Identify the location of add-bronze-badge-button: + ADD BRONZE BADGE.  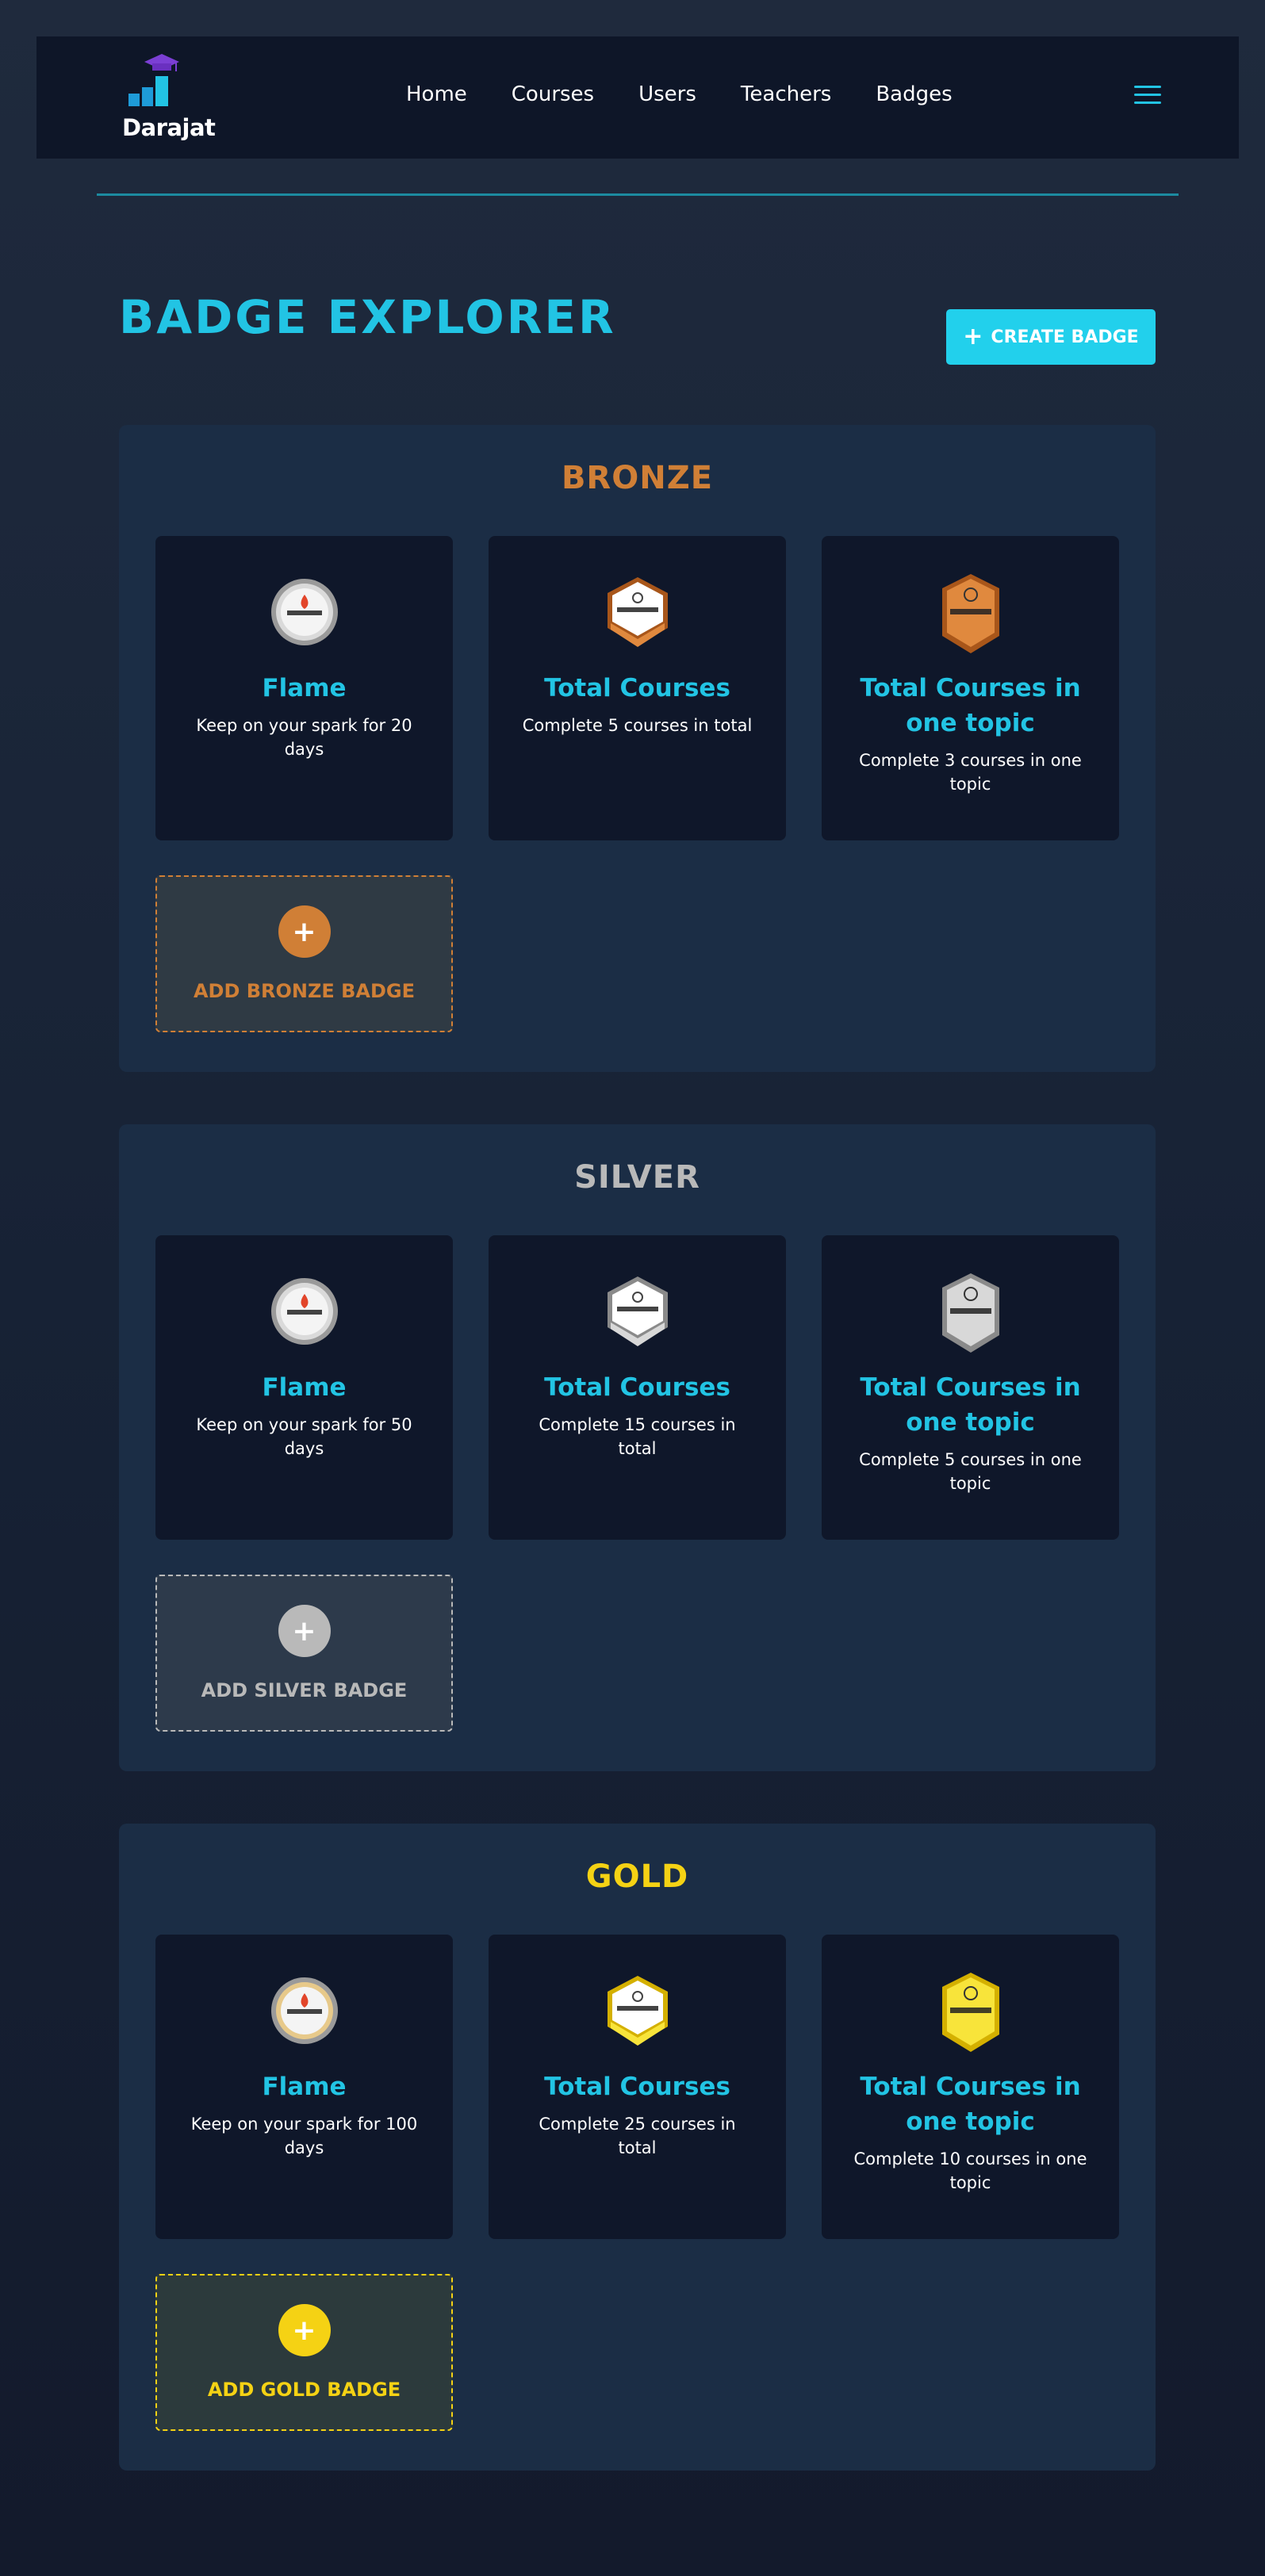
(304, 953).